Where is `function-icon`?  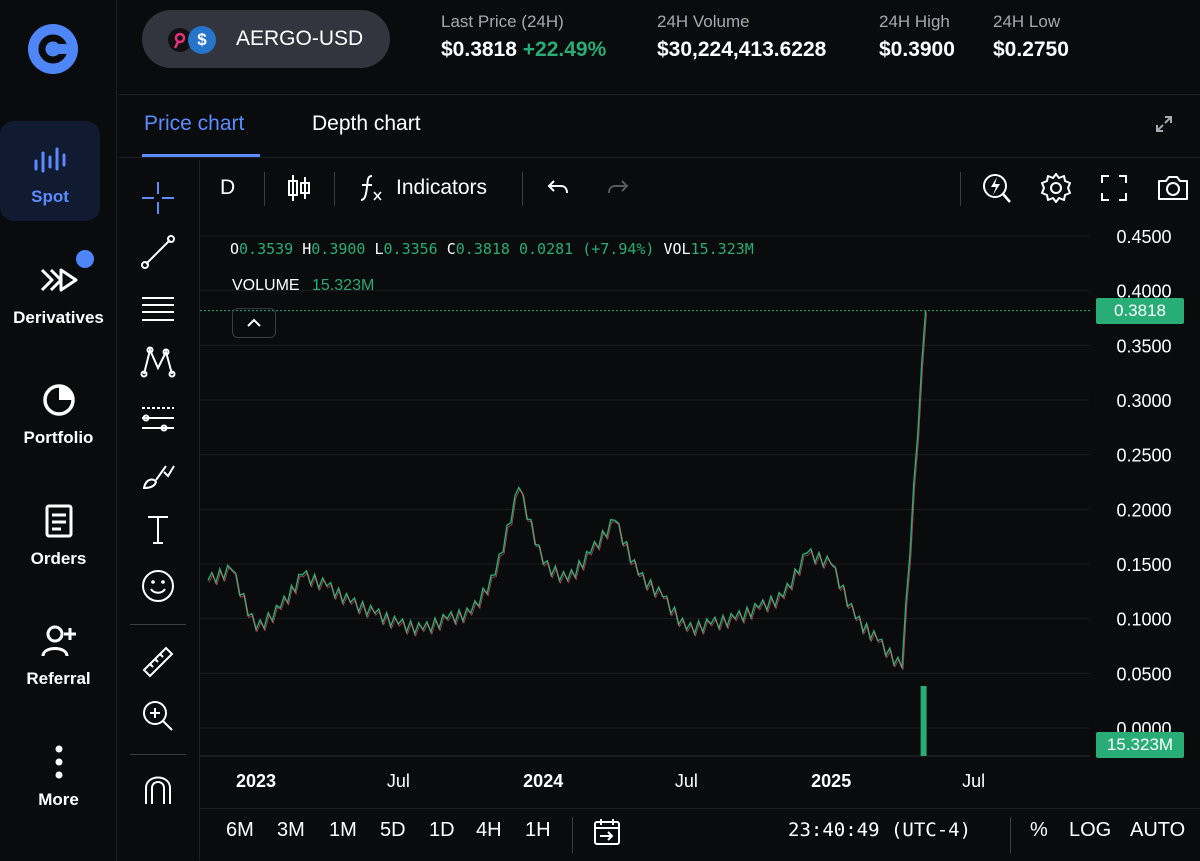 function-icon is located at coordinates (371, 188).